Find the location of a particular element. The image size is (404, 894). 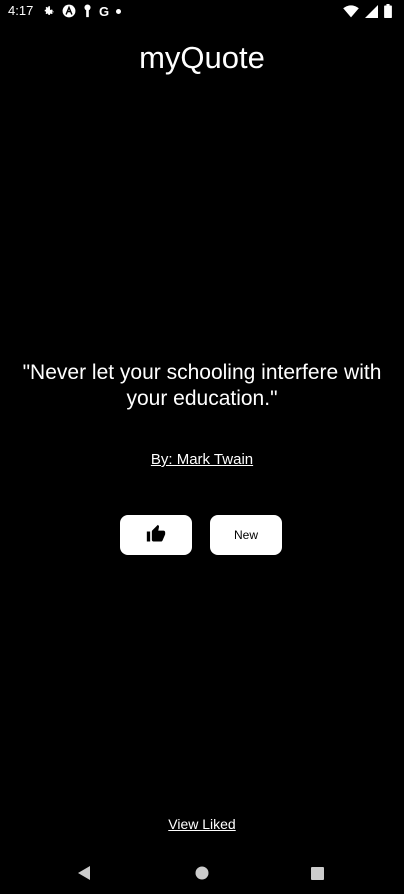

status-time: 4:17 is located at coordinates (21, 10).